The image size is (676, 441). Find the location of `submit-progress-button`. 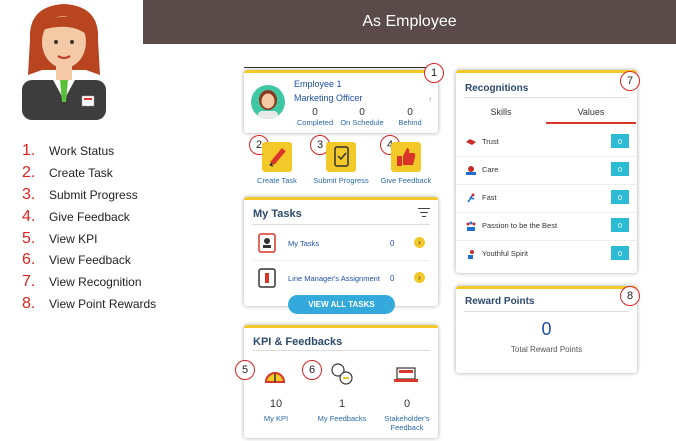

submit-progress-button is located at coordinates (341, 157).